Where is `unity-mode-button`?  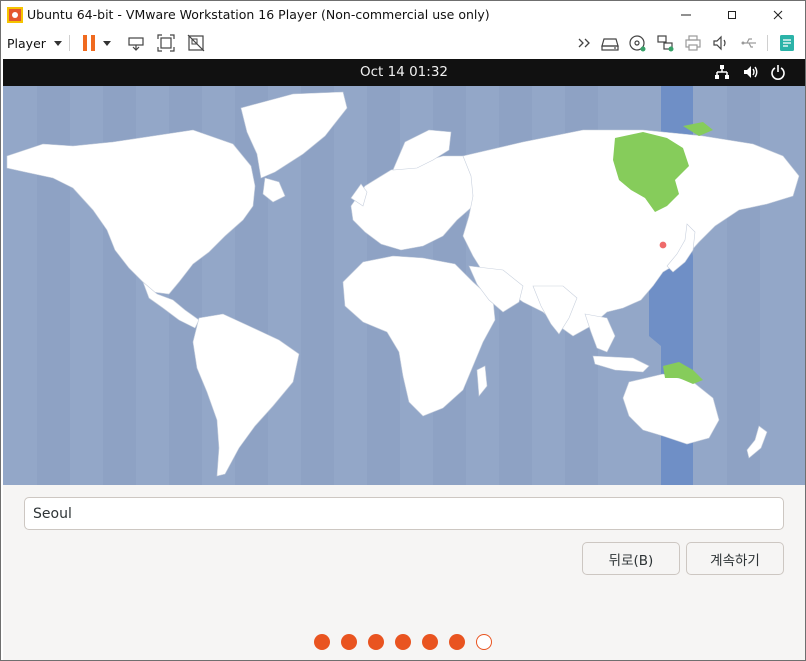 unity-mode-button is located at coordinates (196, 43).